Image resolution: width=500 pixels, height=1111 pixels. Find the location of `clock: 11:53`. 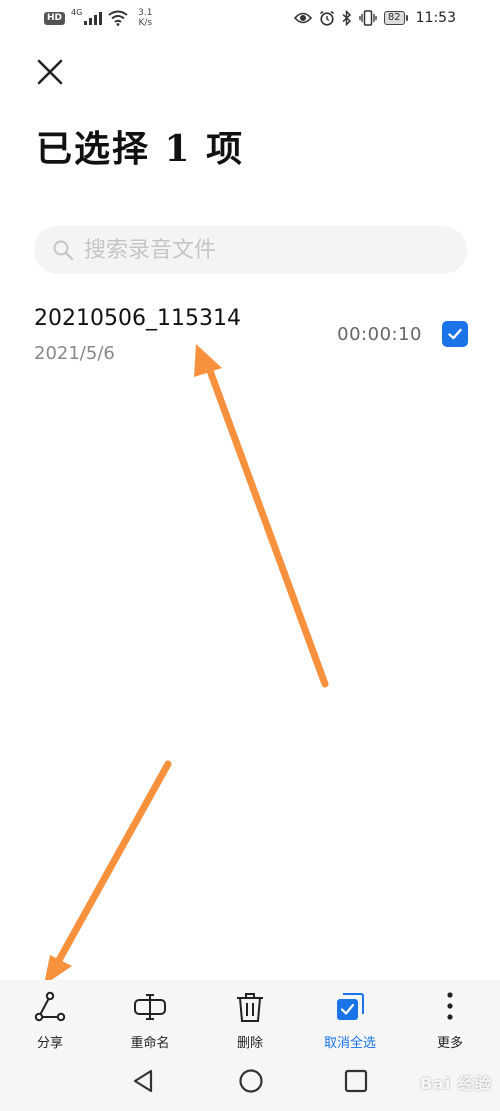

clock: 11:53 is located at coordinates (435, 18).